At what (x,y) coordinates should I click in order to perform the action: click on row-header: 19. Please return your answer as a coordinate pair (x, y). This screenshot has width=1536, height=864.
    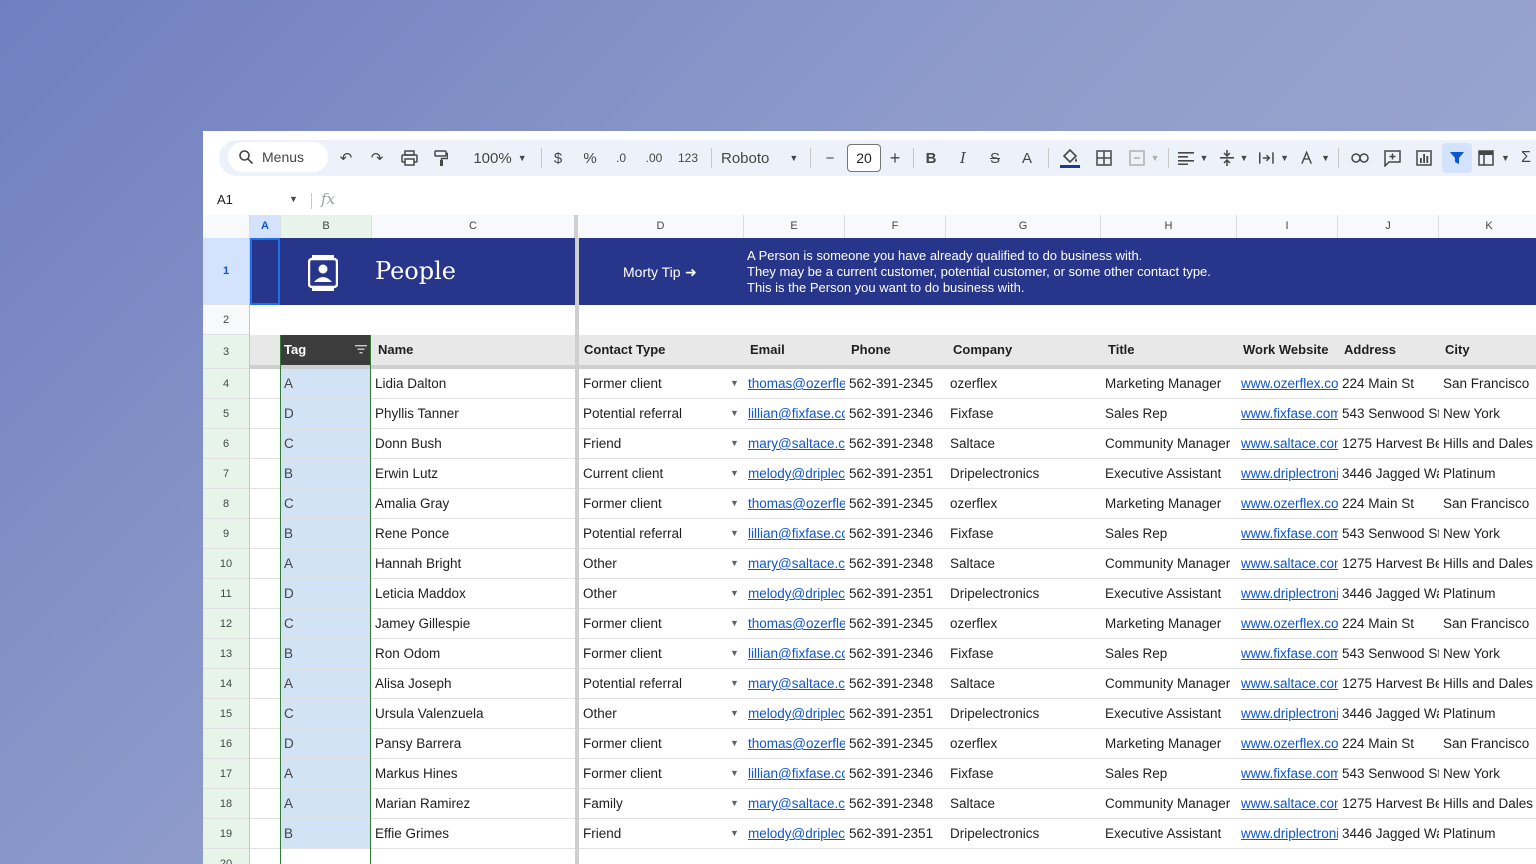
    Looking at the image, I should click on (226, 834).